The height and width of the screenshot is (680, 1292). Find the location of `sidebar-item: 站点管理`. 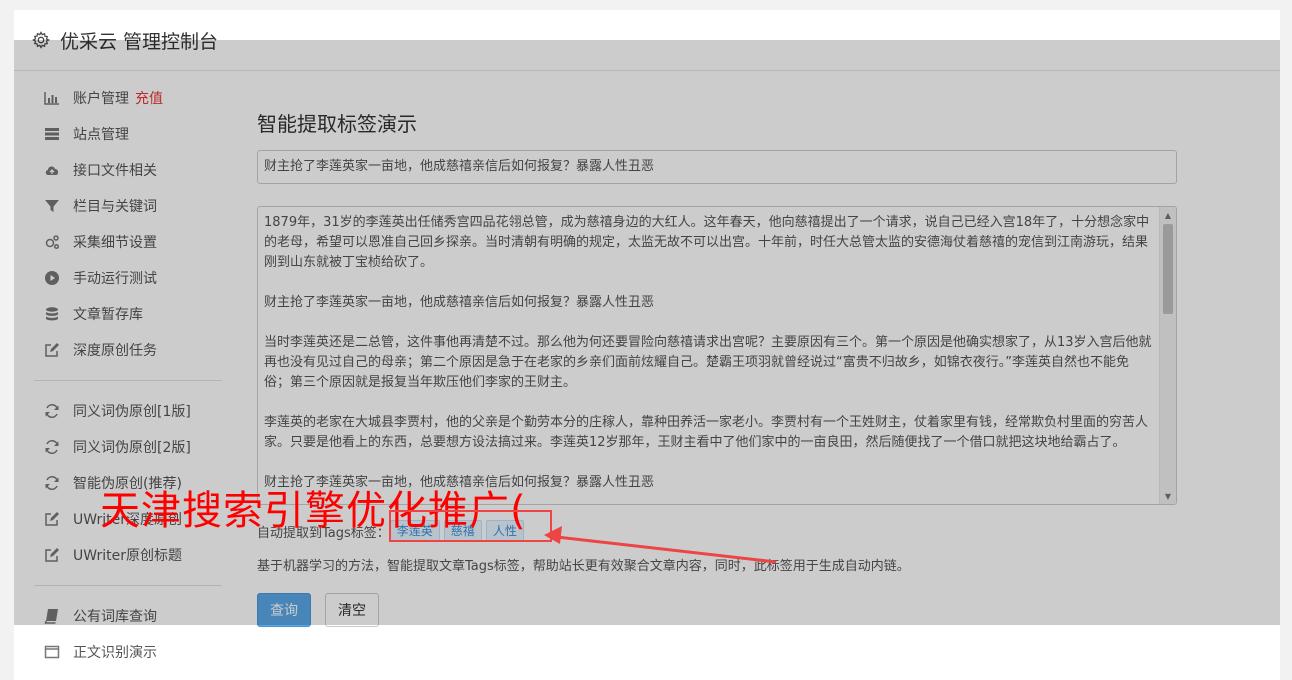

sidebar-item: 站点管理 is located at coordinates (119, 134).